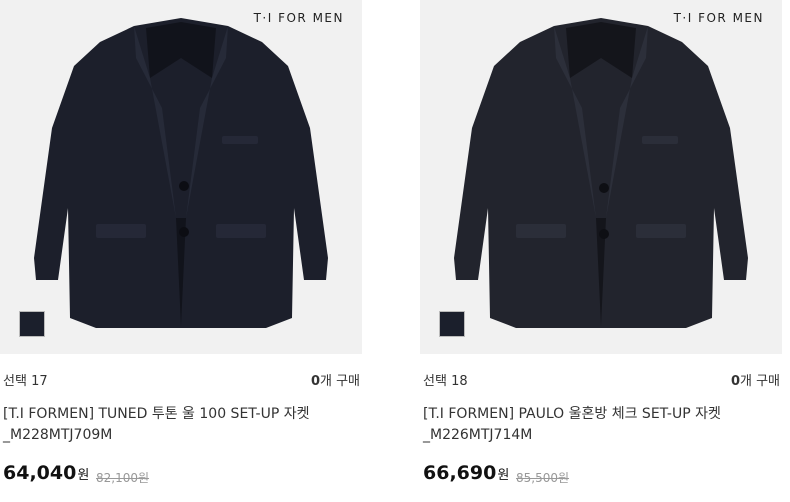 The width and height of the screenshot is (790, 502). I want to click on sale-price: 64,040원, so click(46, 473).